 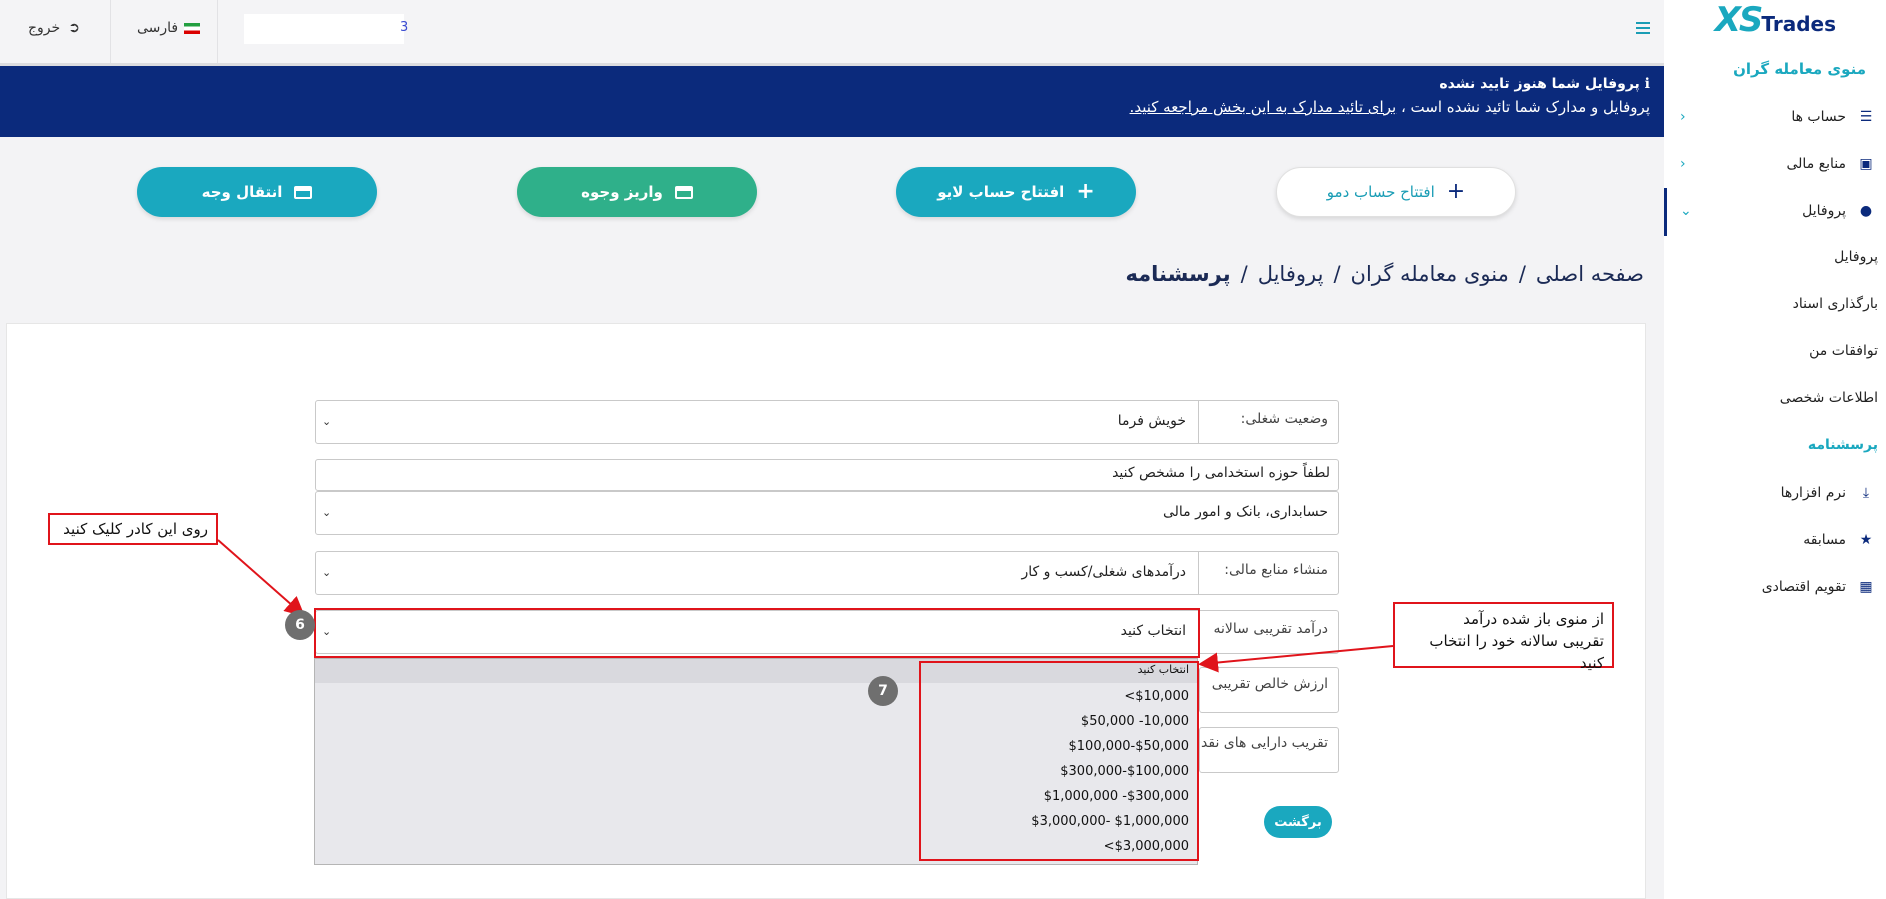 What do you see at coordinates (805, 606) in the screenshot?
I see `annotation-arrows` at bounding box center [805, 606].